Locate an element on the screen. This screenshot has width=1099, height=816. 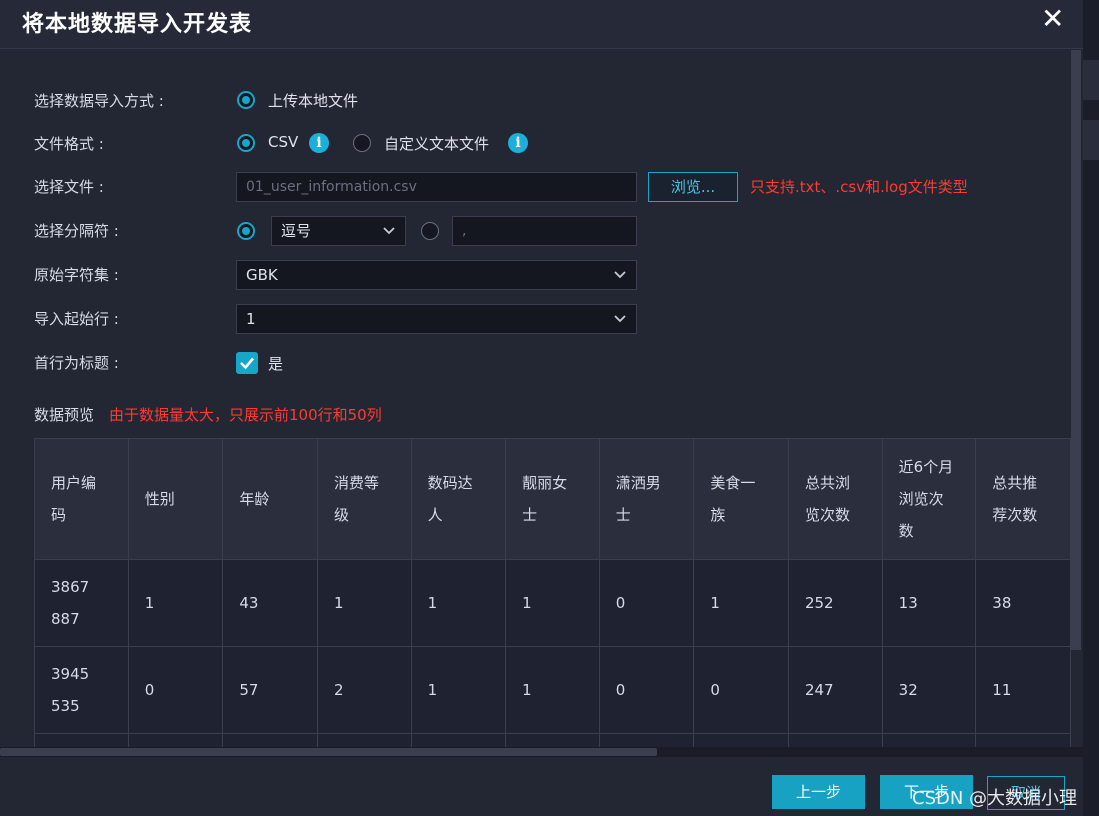
table-cell: 32 is located at coordinates (929, 690).